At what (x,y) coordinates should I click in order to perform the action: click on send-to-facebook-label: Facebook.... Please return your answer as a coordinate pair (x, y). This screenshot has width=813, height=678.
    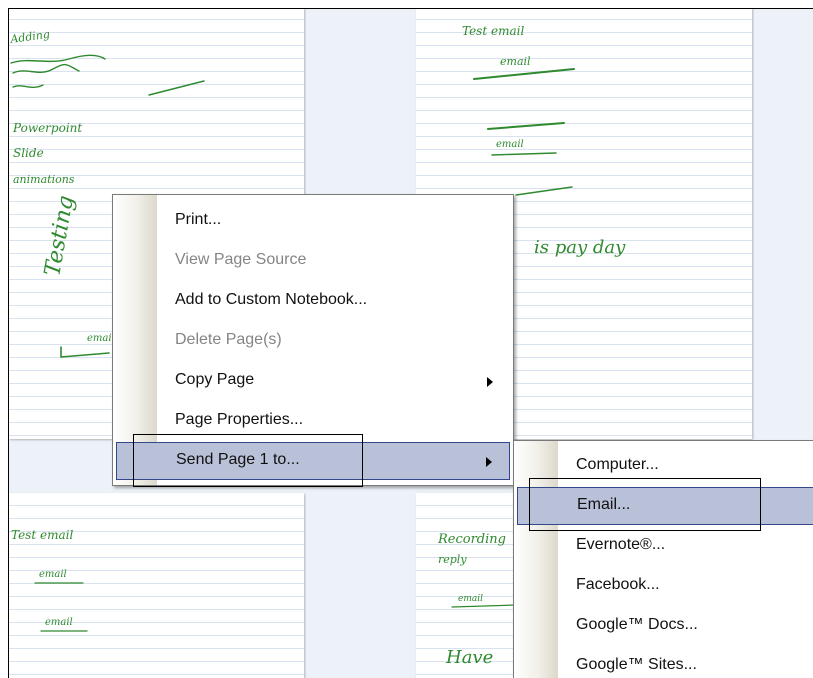
    Looking at the image, I should click on (618, 584).